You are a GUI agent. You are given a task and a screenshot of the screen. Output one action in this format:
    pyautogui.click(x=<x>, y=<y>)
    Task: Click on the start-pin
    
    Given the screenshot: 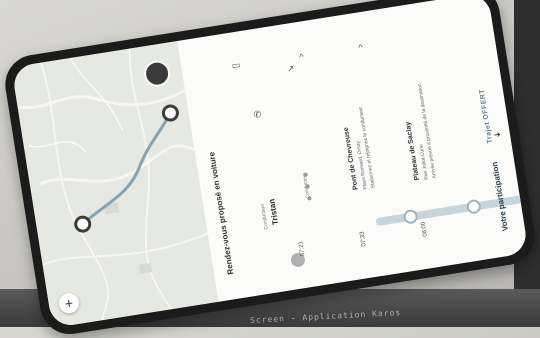 What is the action you would take?
    pyautogui.click(x=83, y=224)
    